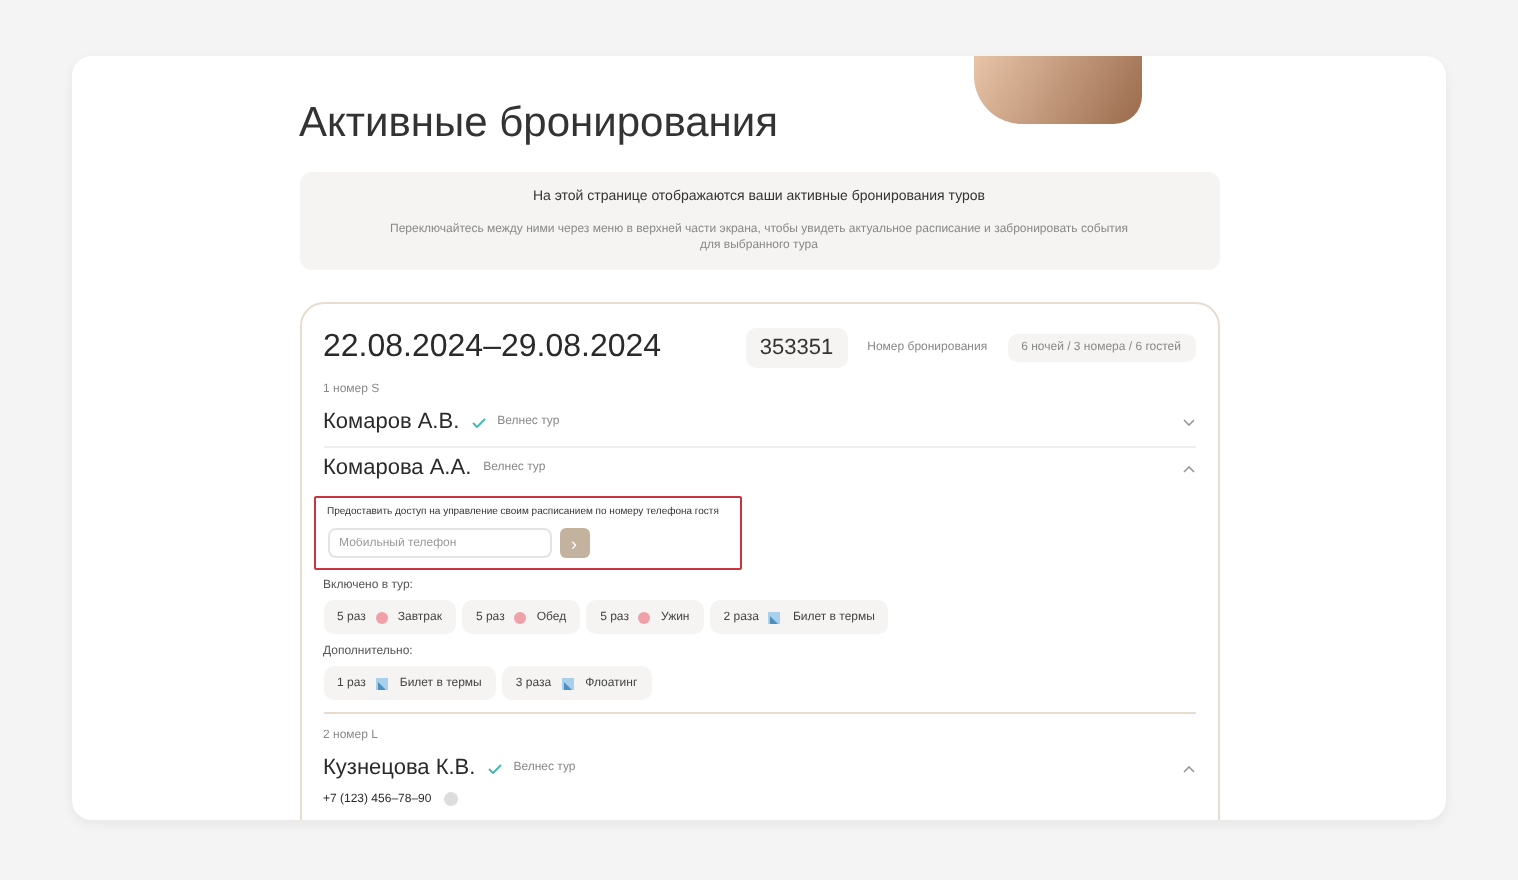  I want to click on booking-dates: 22.08.2024–29.08.2024, so click(493, 348).